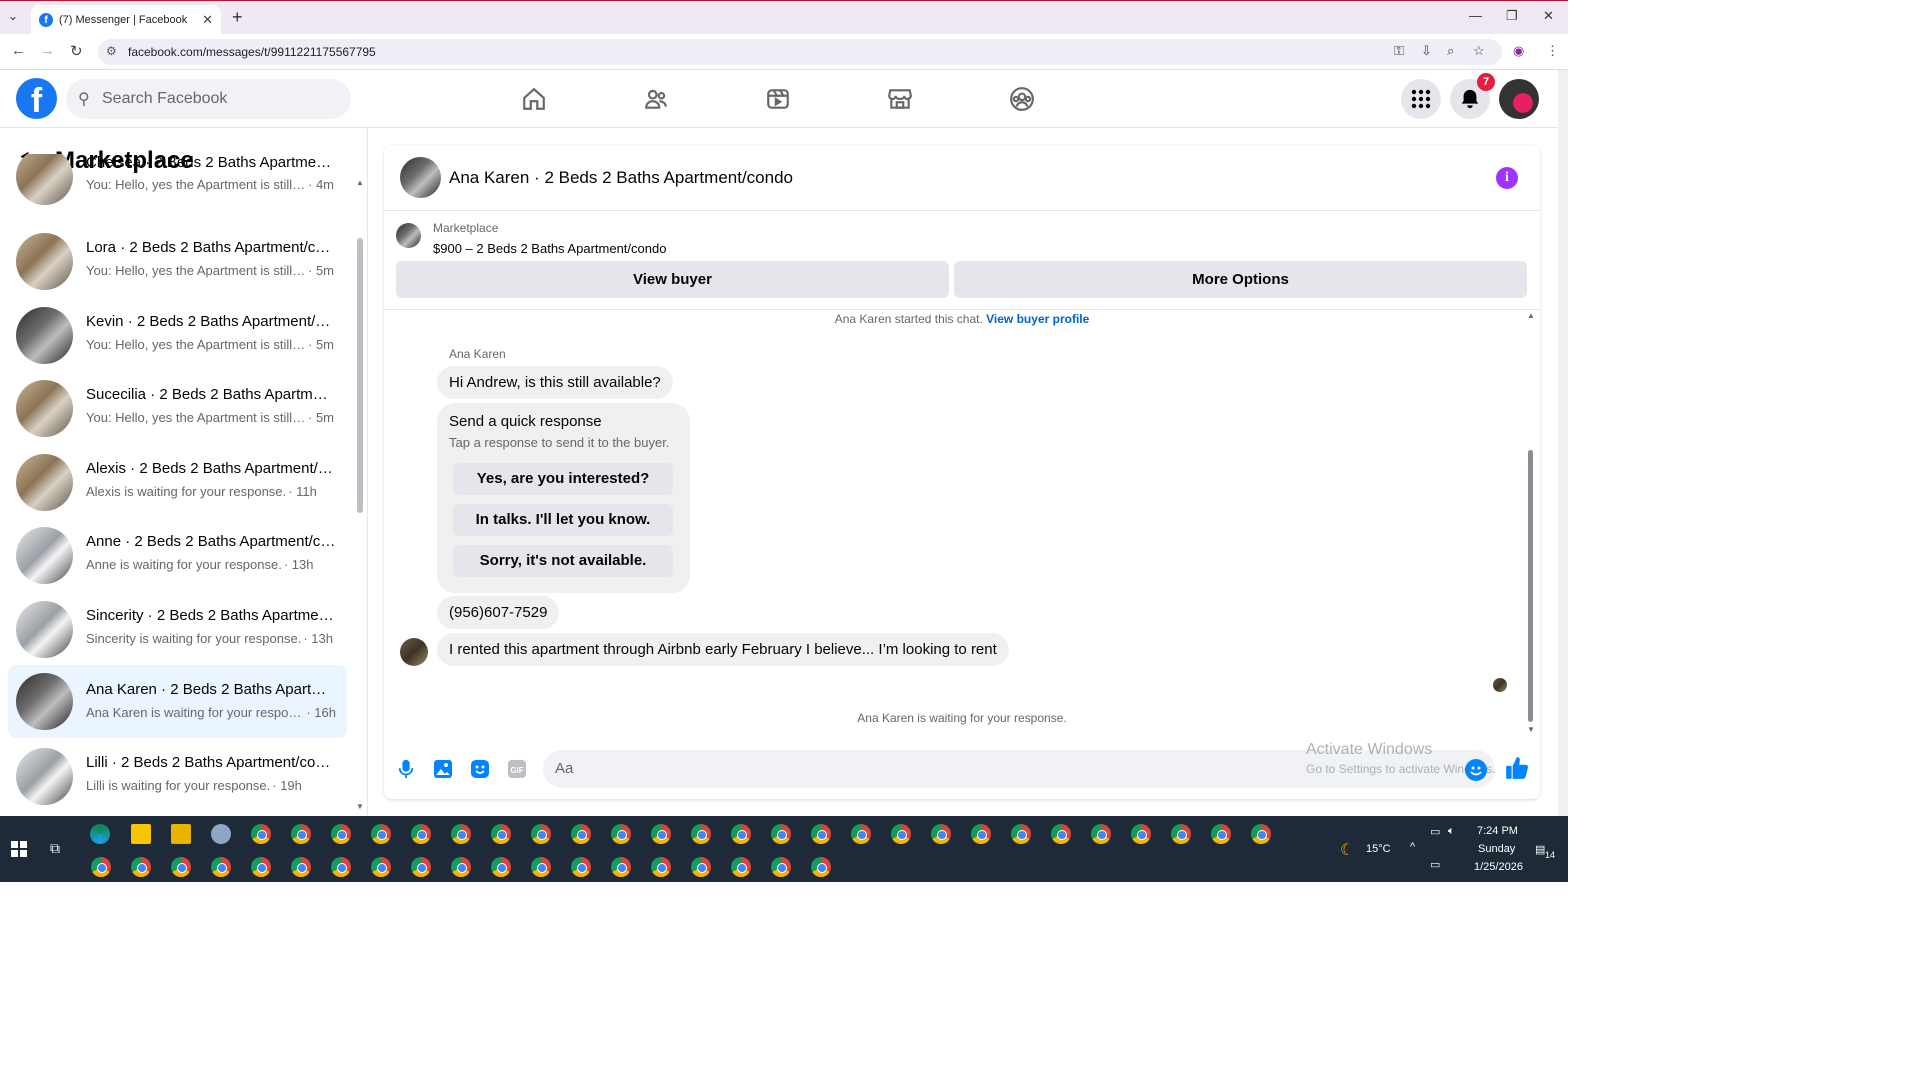 The image size is (1920, 1080). Describe the element at coordinates (1022, 99) in the screenshot. I see `groups-icon` at that location.